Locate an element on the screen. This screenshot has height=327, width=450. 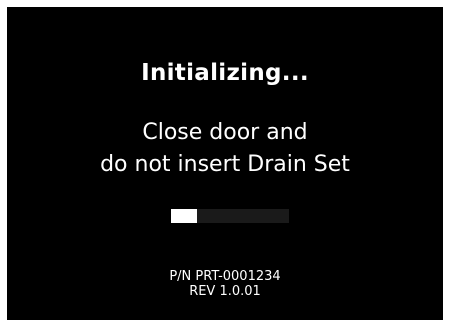
progress-bar-fill is located at coordinates (184, 216).